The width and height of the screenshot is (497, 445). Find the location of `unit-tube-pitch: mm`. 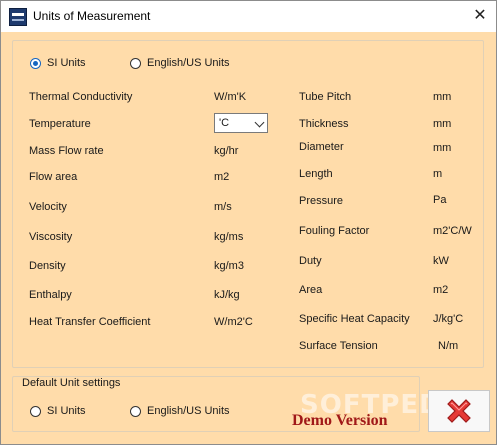

unit-tube-pitch: mm is located at coordinates (442, 97).